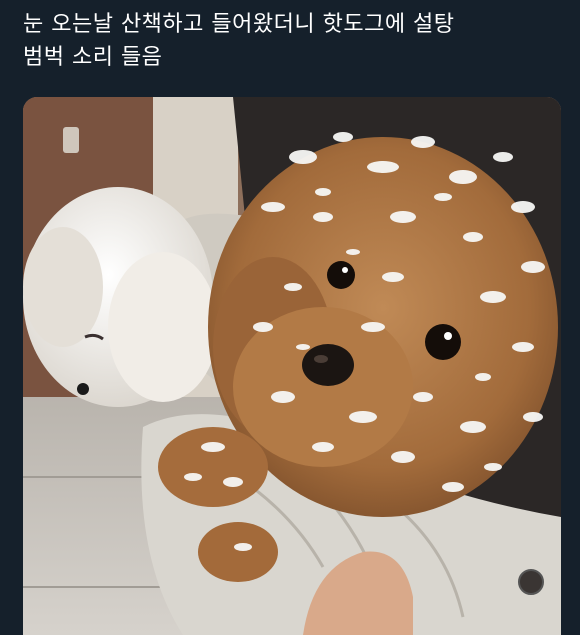  Describe the element at coordinates (83, 389) in the screenshot. I see `white-poodle-nose` at that location.